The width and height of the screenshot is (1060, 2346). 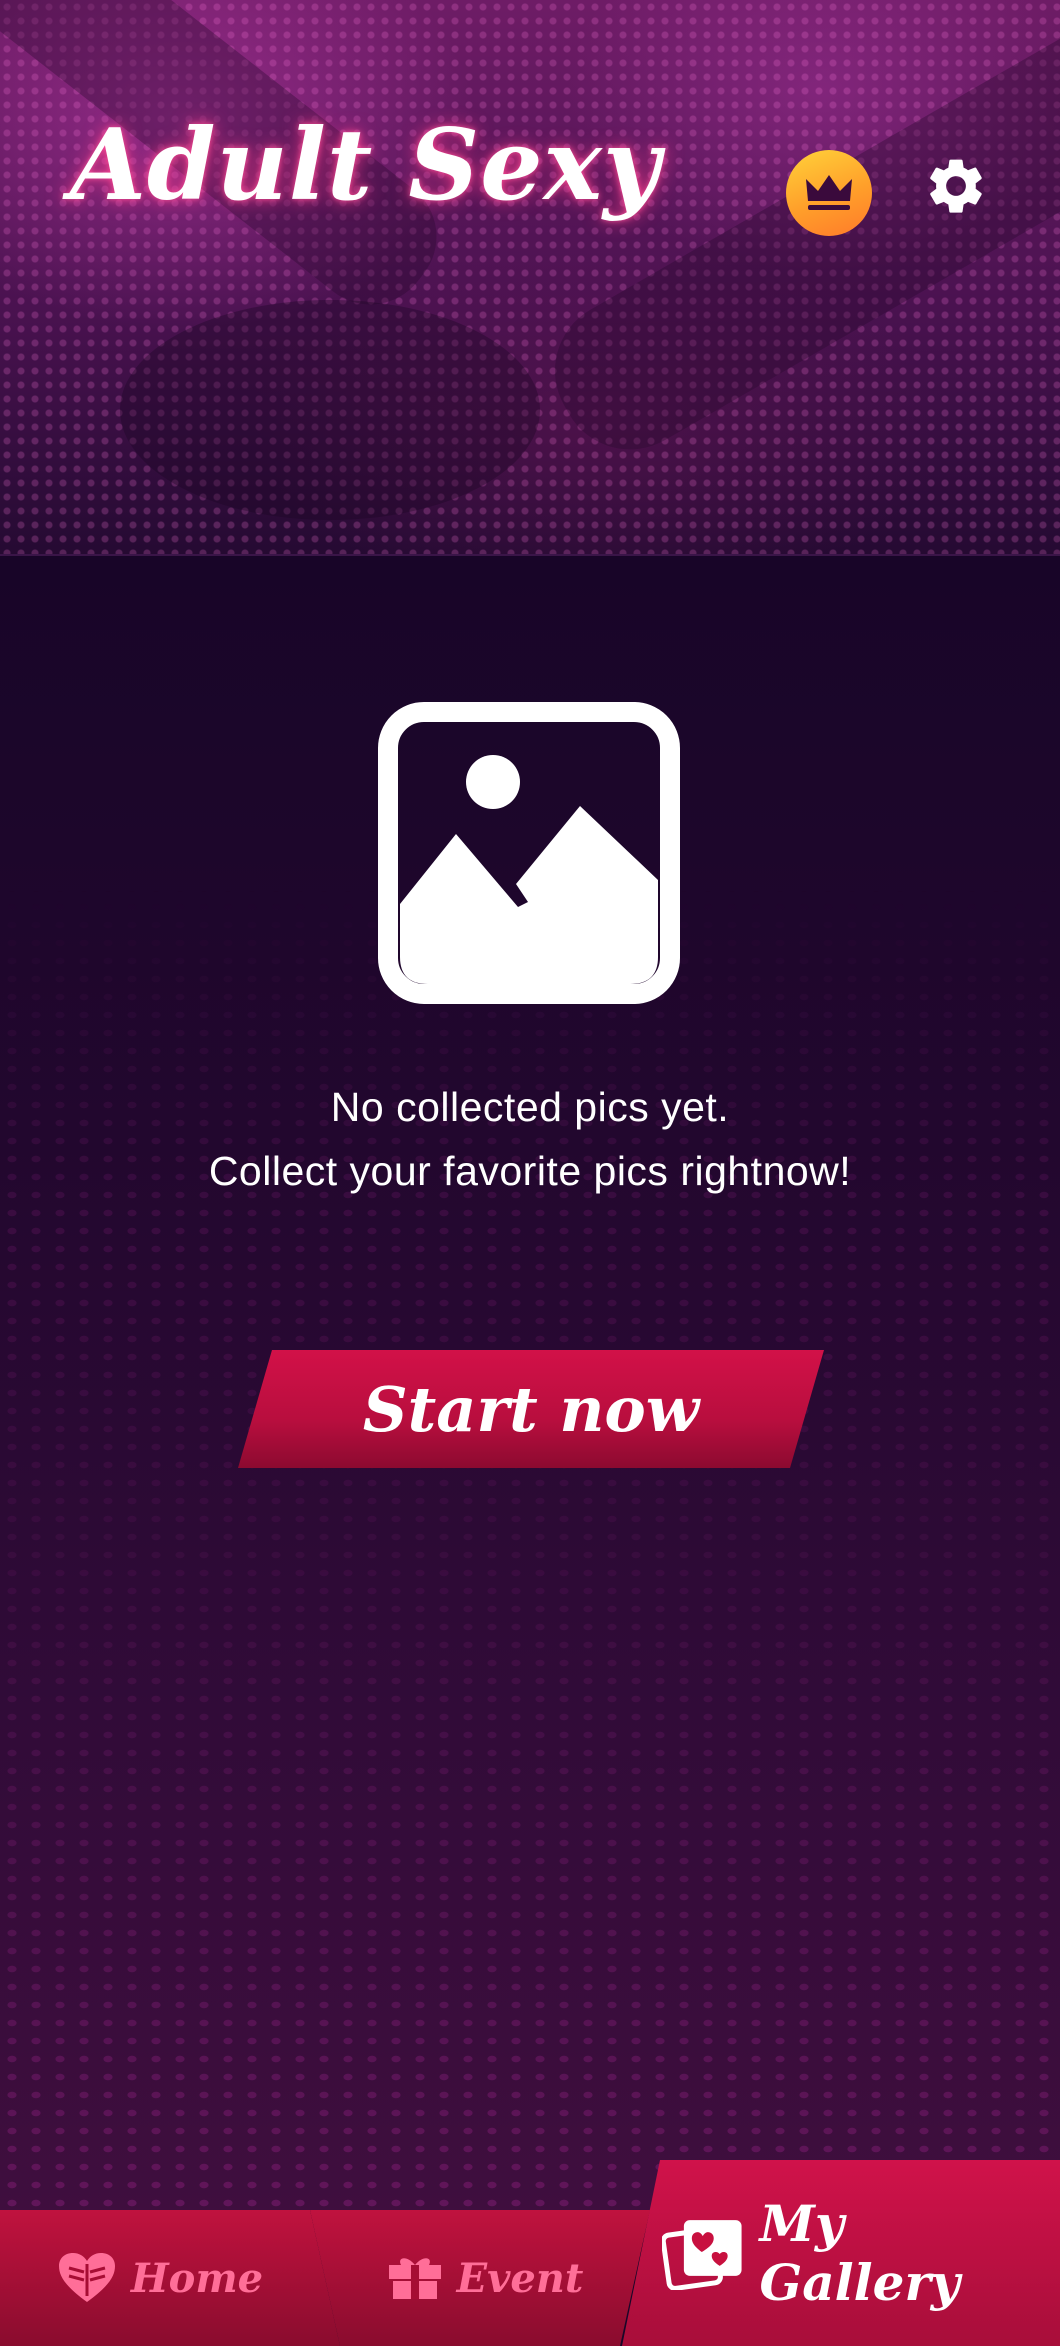 What do you see at coordinates (530, 1107) in the screenshot?
I see `empty-message: No collected pics yet.` at bounding box center [530, 1107].